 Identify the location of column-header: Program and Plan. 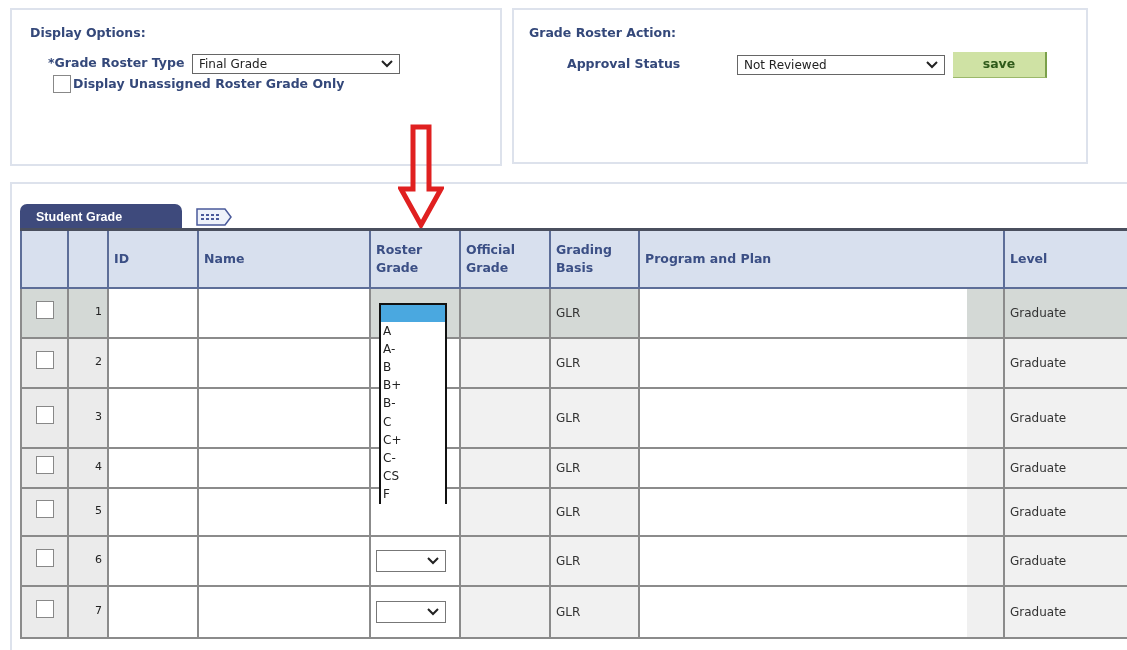
(821, 258).